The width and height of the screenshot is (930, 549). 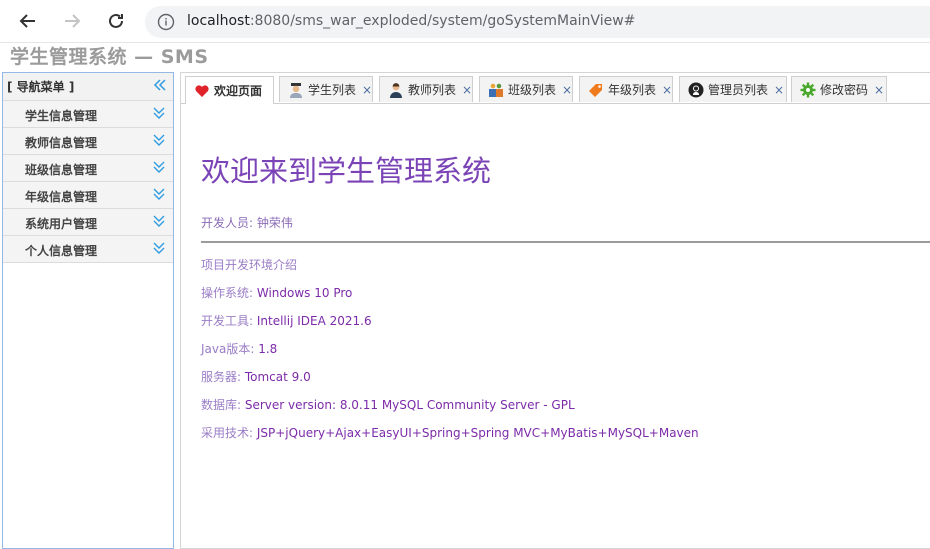 I want to click on tab-admin-list: 管理员列表 ×, so click(x=733, y=89).